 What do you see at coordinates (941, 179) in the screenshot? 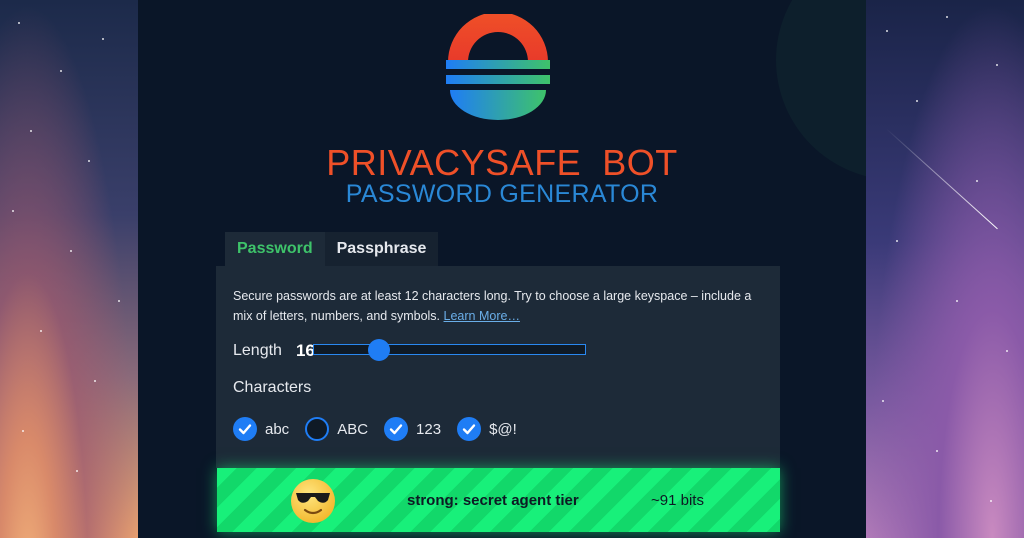
I see `meteor-streak` at bounding box center [941, 179].